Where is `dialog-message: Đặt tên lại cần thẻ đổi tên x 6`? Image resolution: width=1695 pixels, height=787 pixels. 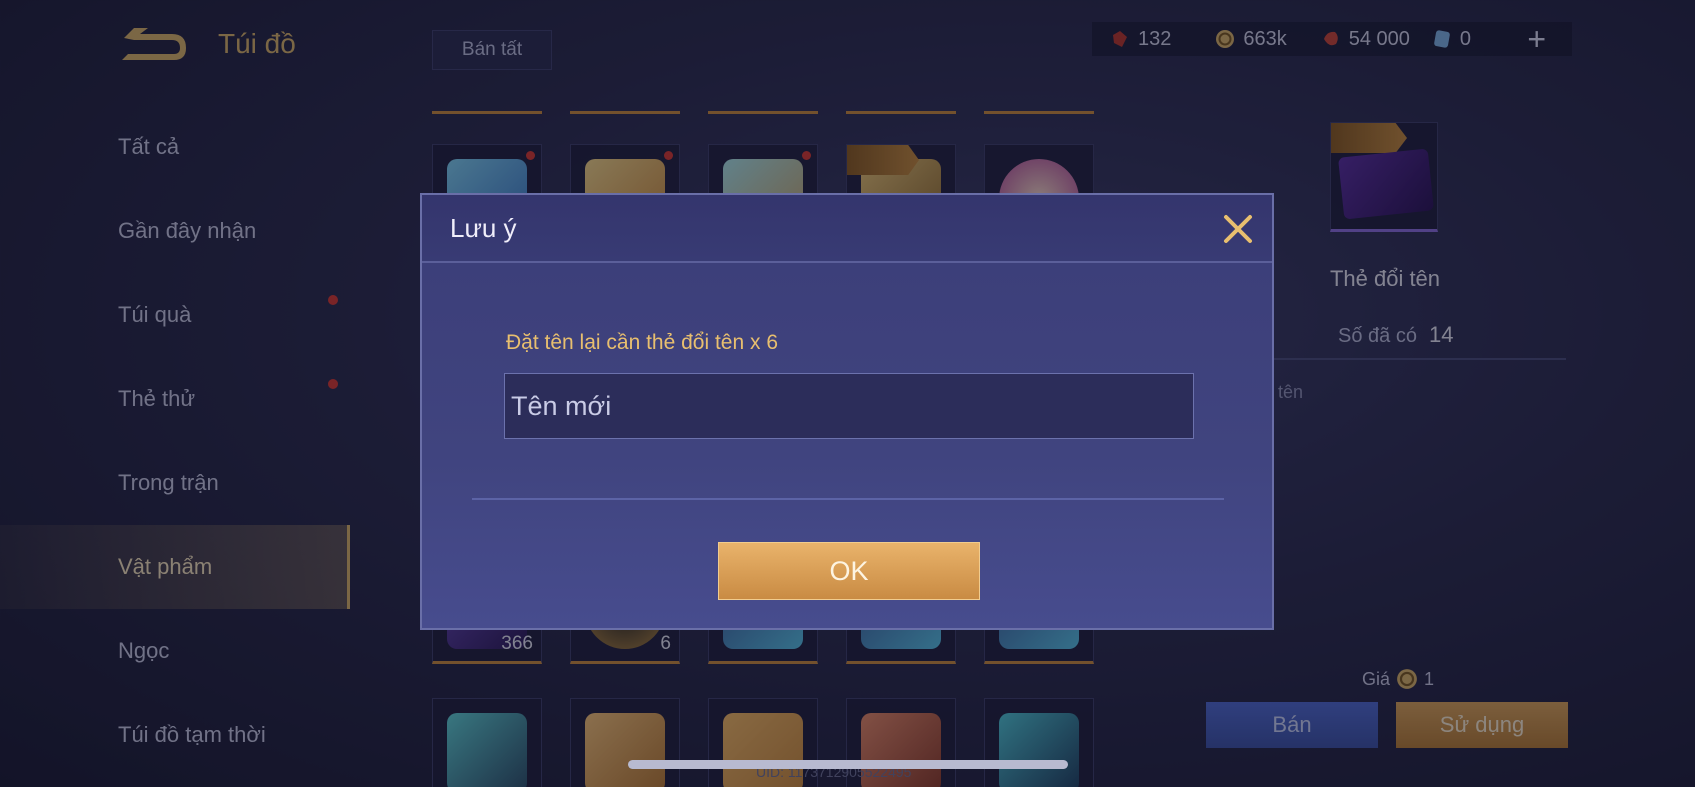 dialog-message: Đặt tên lại cần thẻ đổi tên x 6 is located at coordinates (642, 342).